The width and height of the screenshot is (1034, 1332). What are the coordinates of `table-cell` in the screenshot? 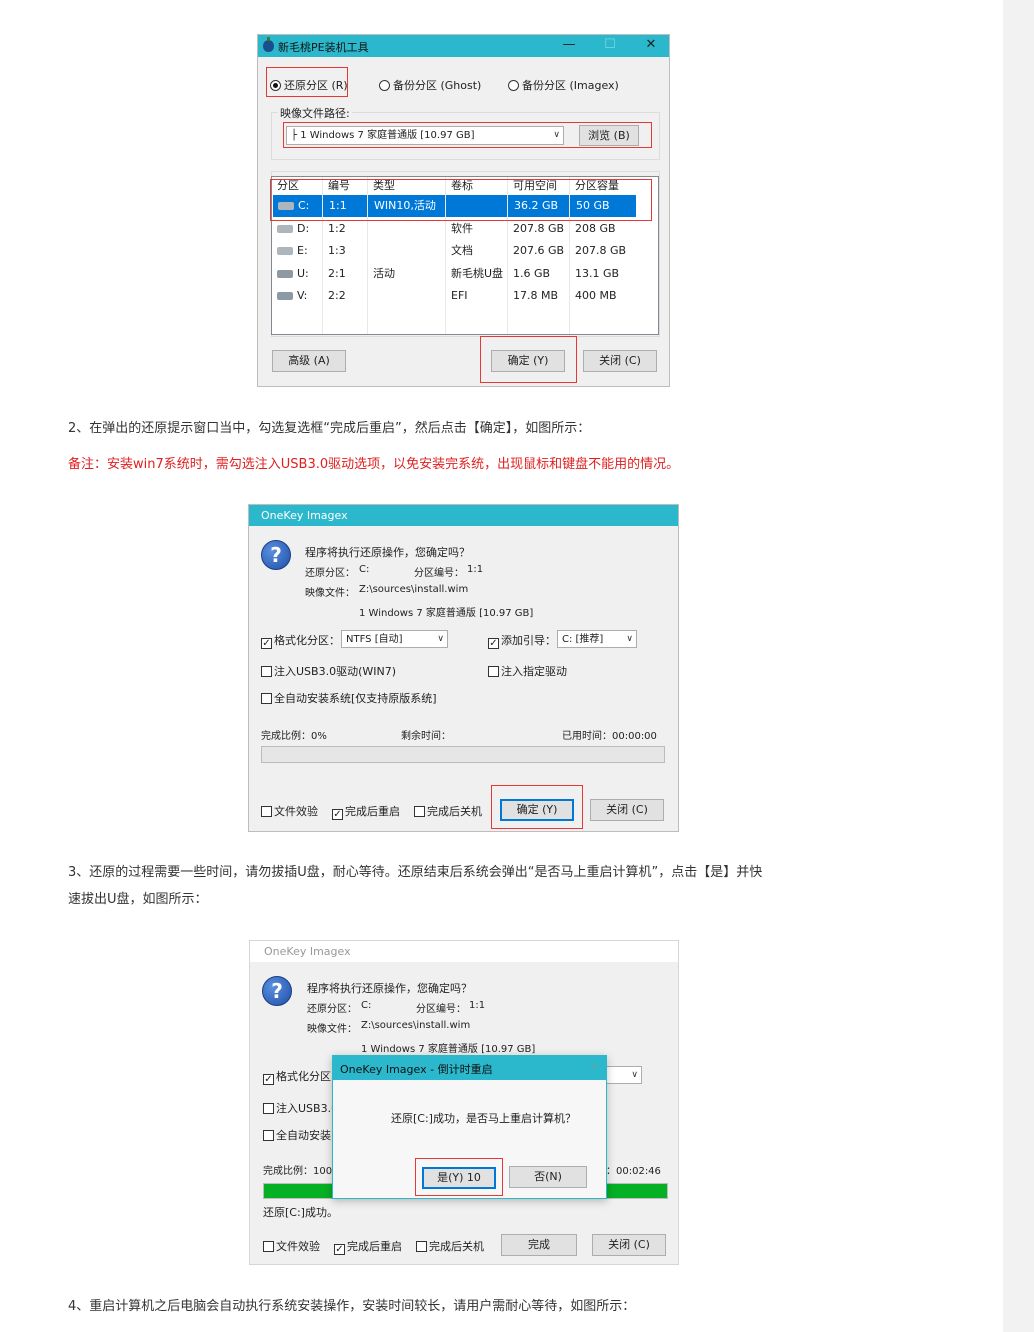 It's located at (370, 251).